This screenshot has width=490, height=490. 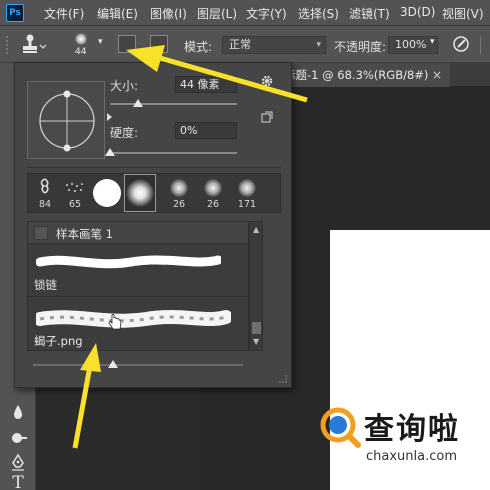 What do you see at coordinates (412, 429) in the screenshot?
I see `watermark-brand: 查询啦` at bounding box center [412, 429].